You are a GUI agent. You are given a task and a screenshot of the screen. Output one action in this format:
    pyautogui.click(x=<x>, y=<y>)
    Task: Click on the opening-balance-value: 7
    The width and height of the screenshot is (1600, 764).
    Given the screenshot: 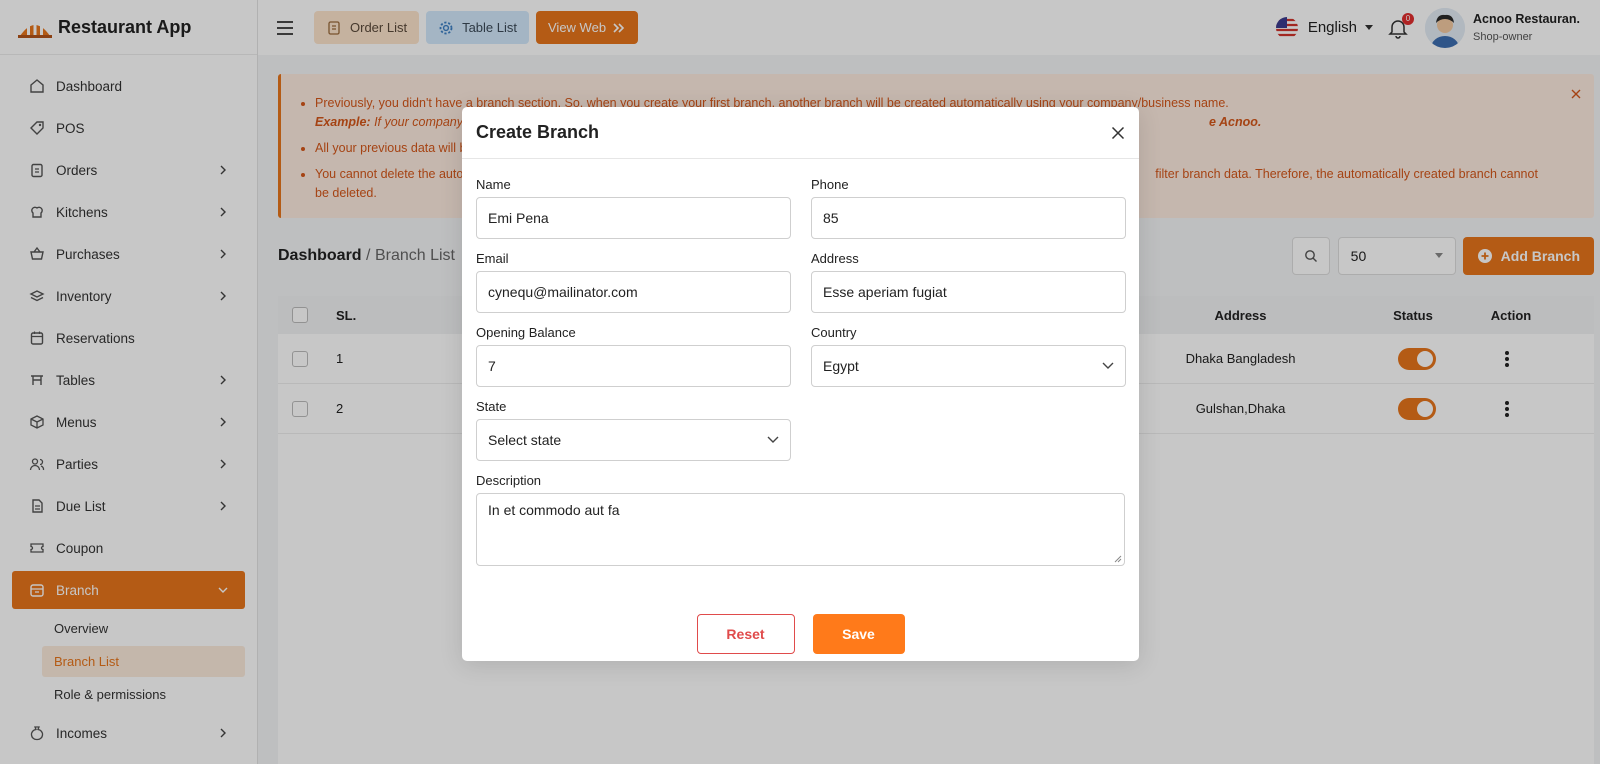 What is the action you would take?
    pyautogui.click(x=492, y=366)
    